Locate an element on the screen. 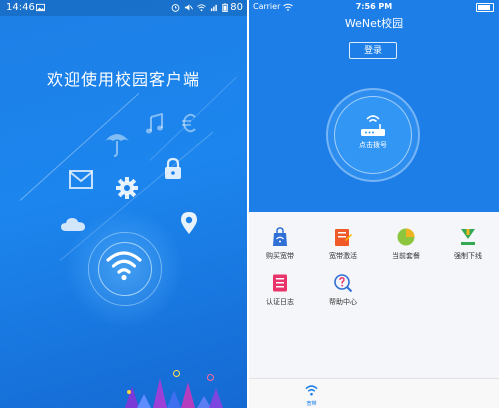 The height and width of the screenshot is (408, 499). skyline-graphic is located at coordinates (175, 387).